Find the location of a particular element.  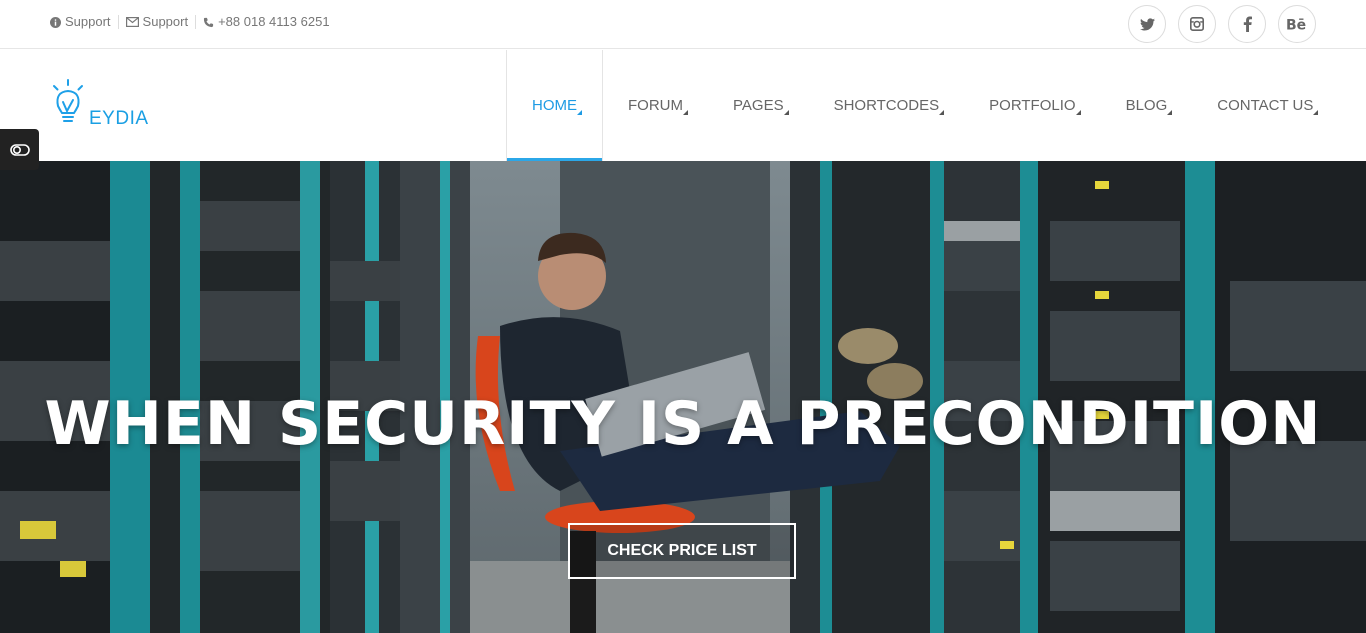

nav-forum-label: FORUM is located at coordinates (655, 105).